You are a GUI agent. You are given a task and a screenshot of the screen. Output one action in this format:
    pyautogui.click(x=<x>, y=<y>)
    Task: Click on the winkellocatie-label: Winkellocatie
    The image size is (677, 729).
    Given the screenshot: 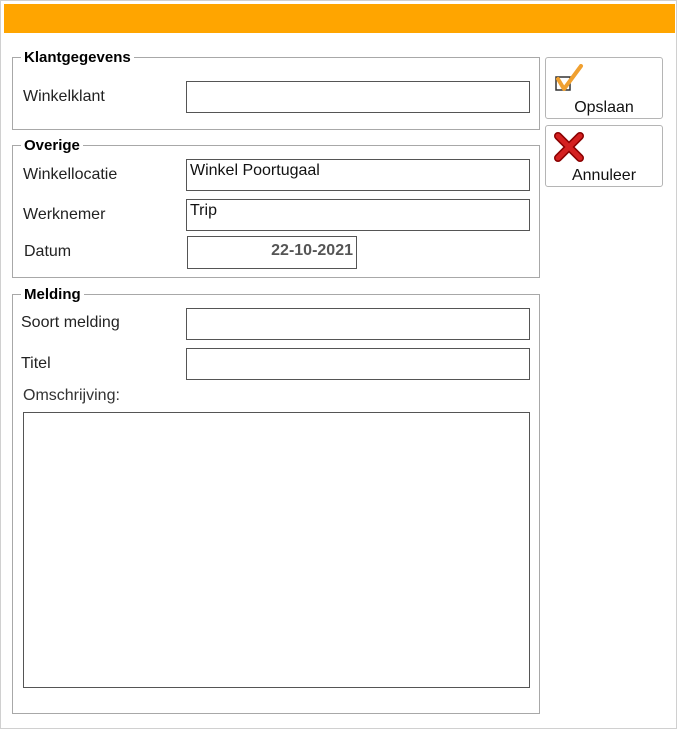 What is the action you would take?
    pyautogui.click(x=70, y=174)
    